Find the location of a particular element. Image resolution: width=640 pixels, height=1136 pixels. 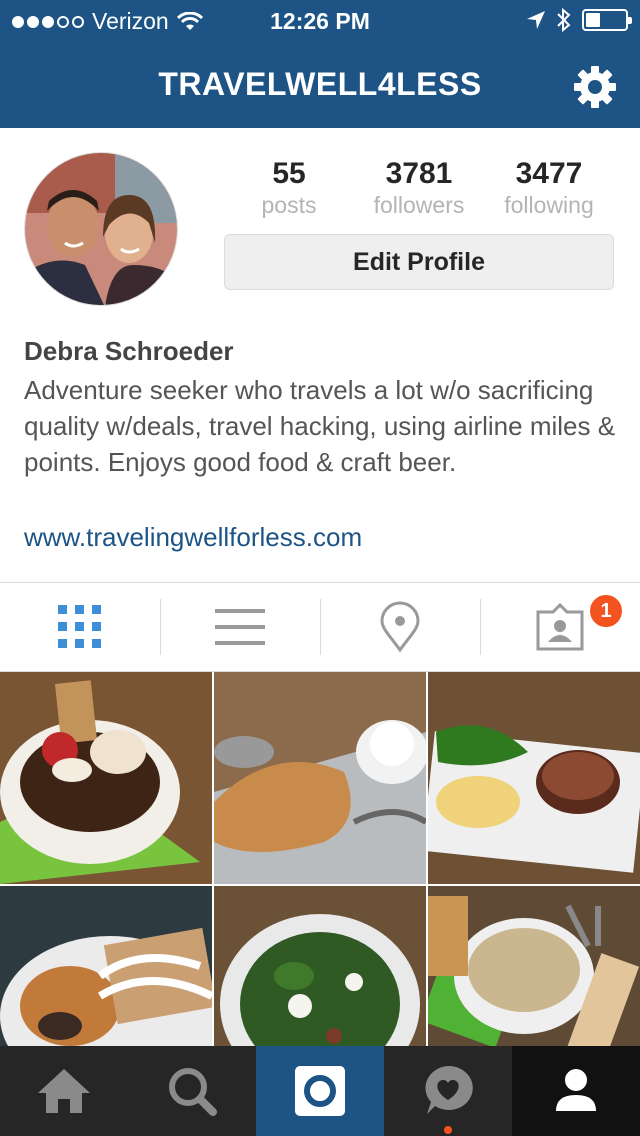

activity-notification-dot is located at coordinates (448, 1130).